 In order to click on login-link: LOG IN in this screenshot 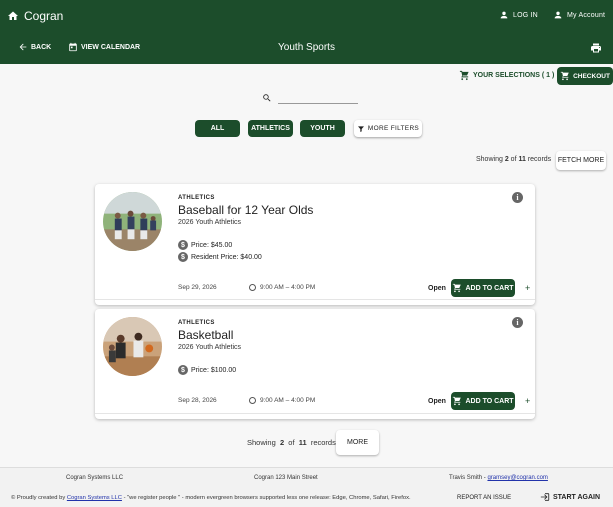, I will do `click(518, 15)`.